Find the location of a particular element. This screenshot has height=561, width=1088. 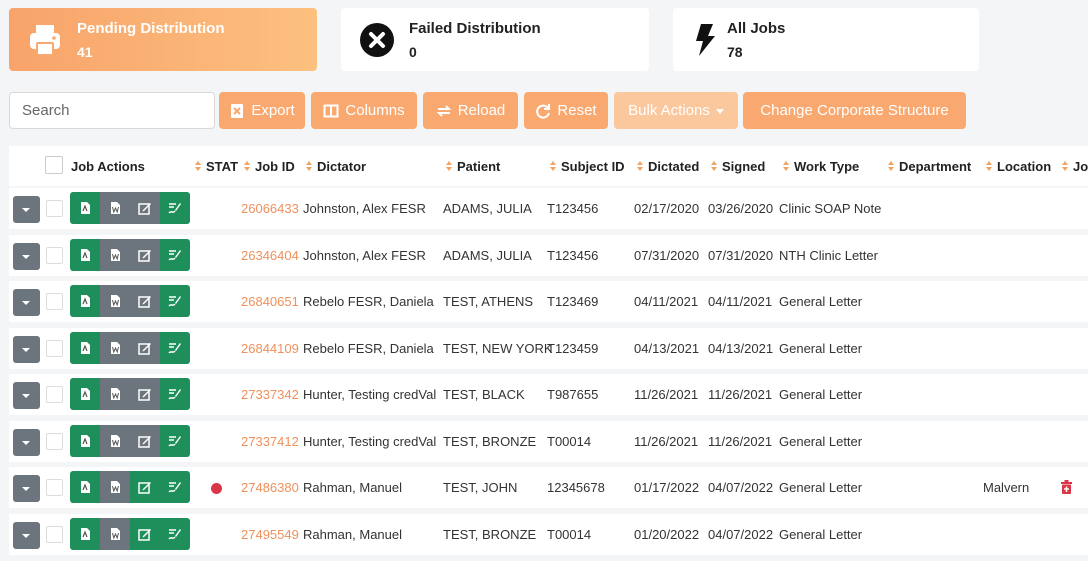

col-patient: Patient is located at coordinates (473, 166).